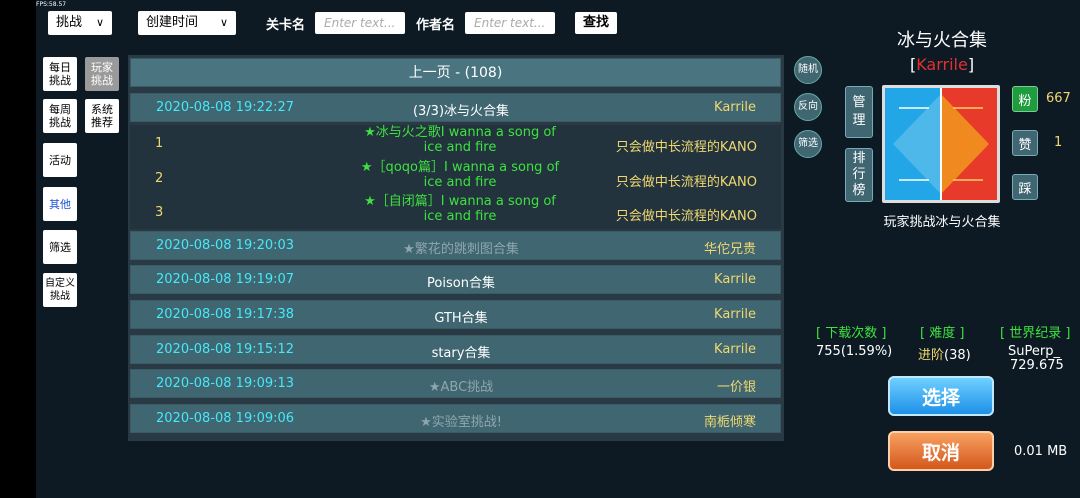 This screenshot has width=1080, height=498. I want to click on sort-select: 创建时间 ∨, so click(187, 23).